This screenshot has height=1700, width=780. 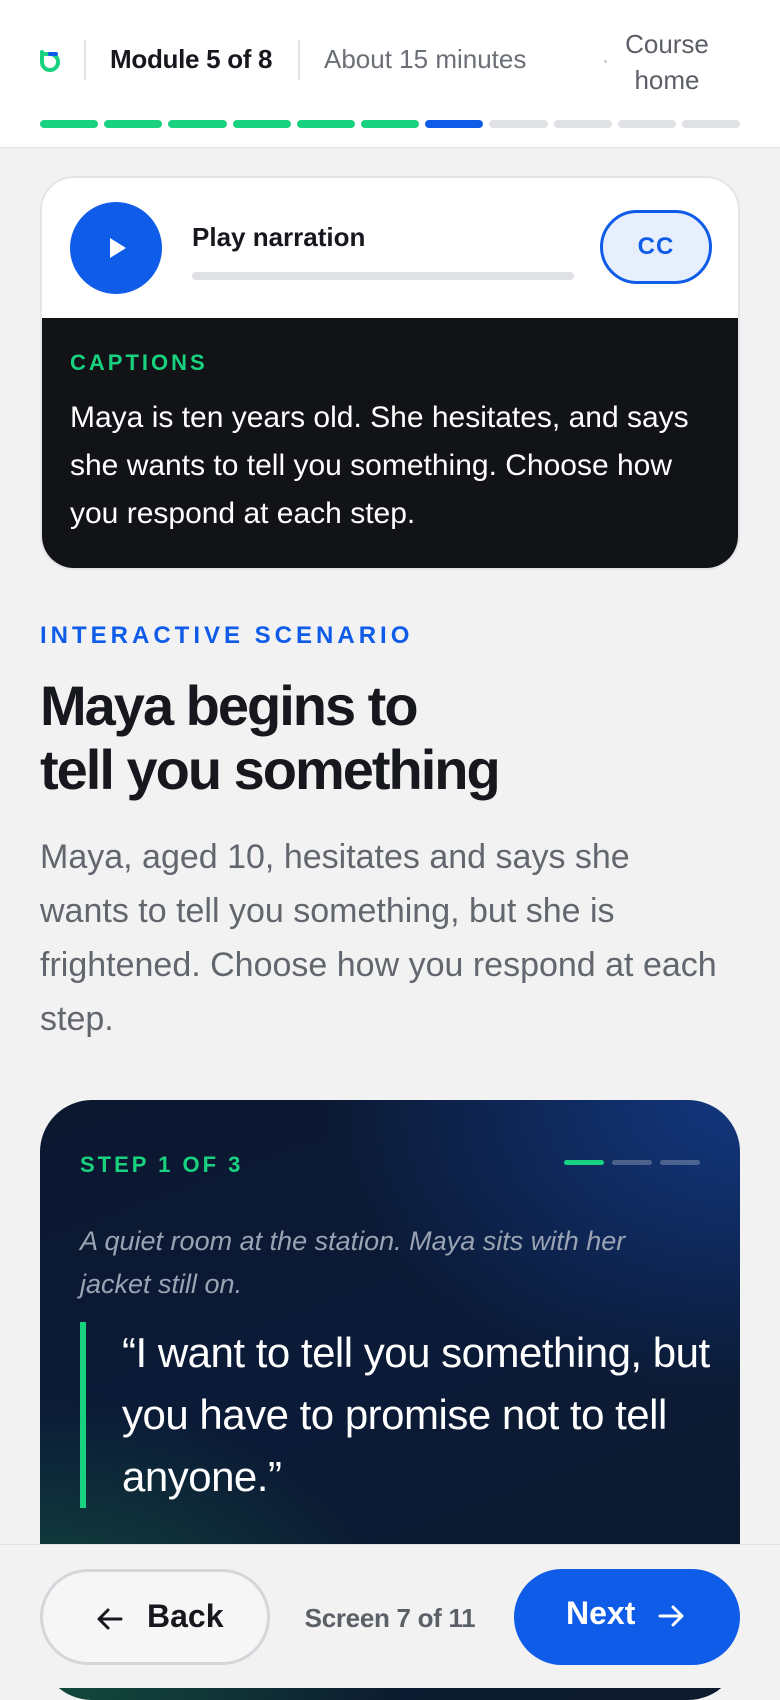 What do you see at coordinates (227, 635) in the screenshot?
I see `section-eyebrow: INTERACTIVE SCENARIO` at bounding box center [227, 635].